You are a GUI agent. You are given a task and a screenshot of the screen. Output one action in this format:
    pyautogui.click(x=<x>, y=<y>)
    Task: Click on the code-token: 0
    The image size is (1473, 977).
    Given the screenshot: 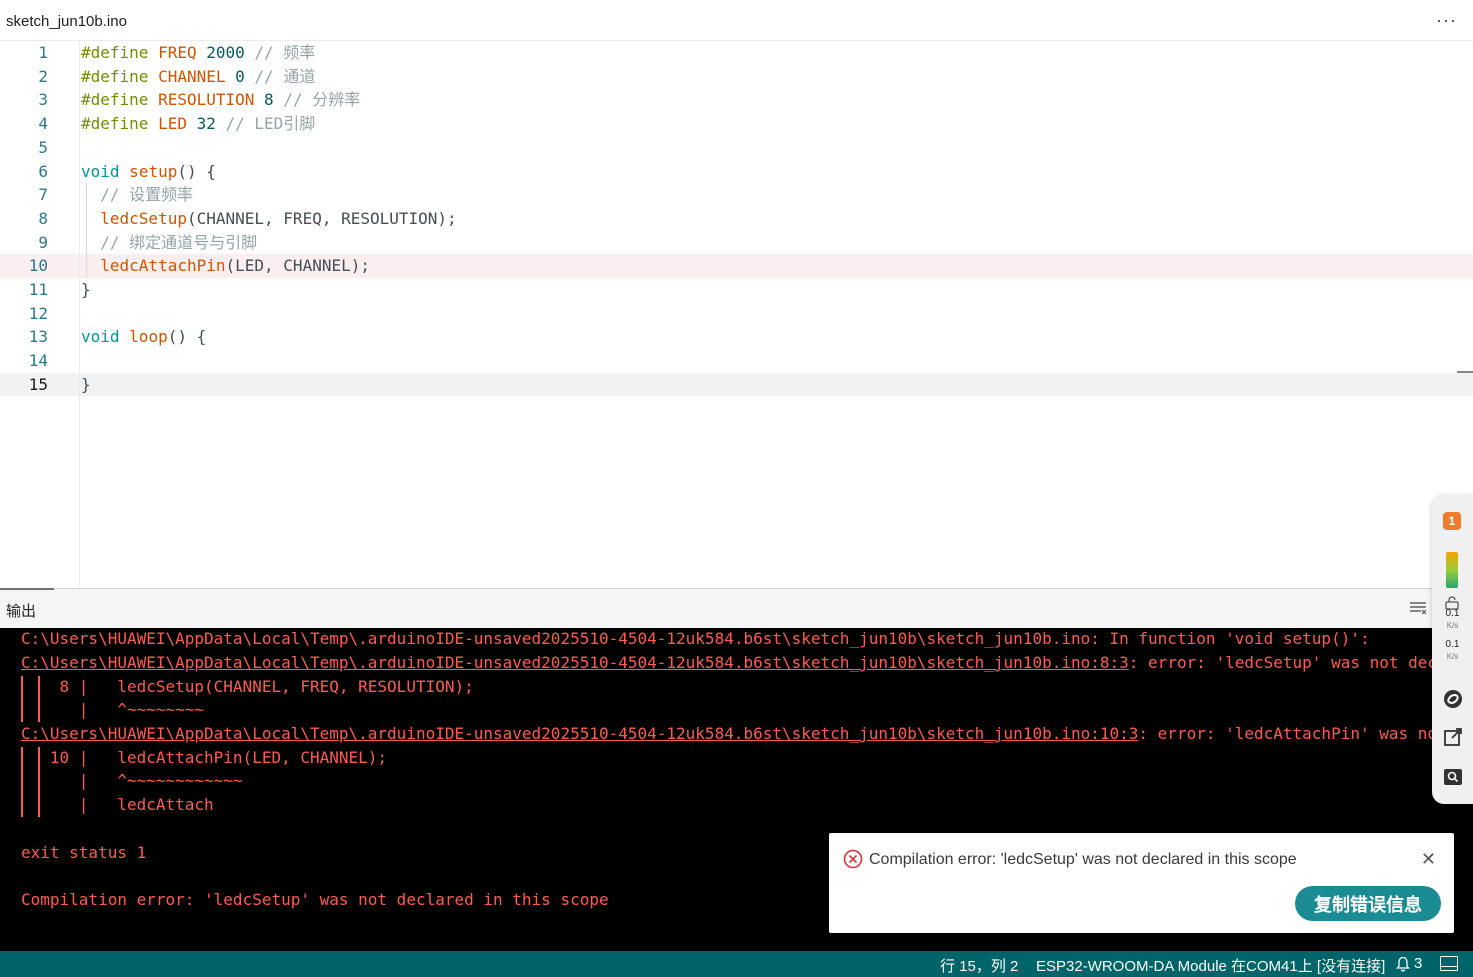 What is the action you would take?
    pyautogui.click(x=240, y=76)
    